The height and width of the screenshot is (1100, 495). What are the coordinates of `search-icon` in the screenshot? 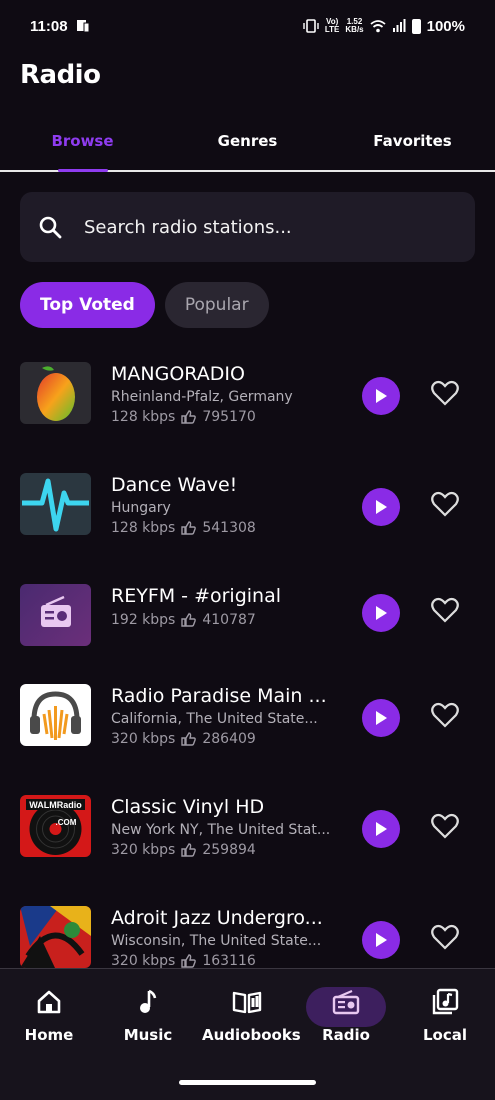 It's located at (50, 227).